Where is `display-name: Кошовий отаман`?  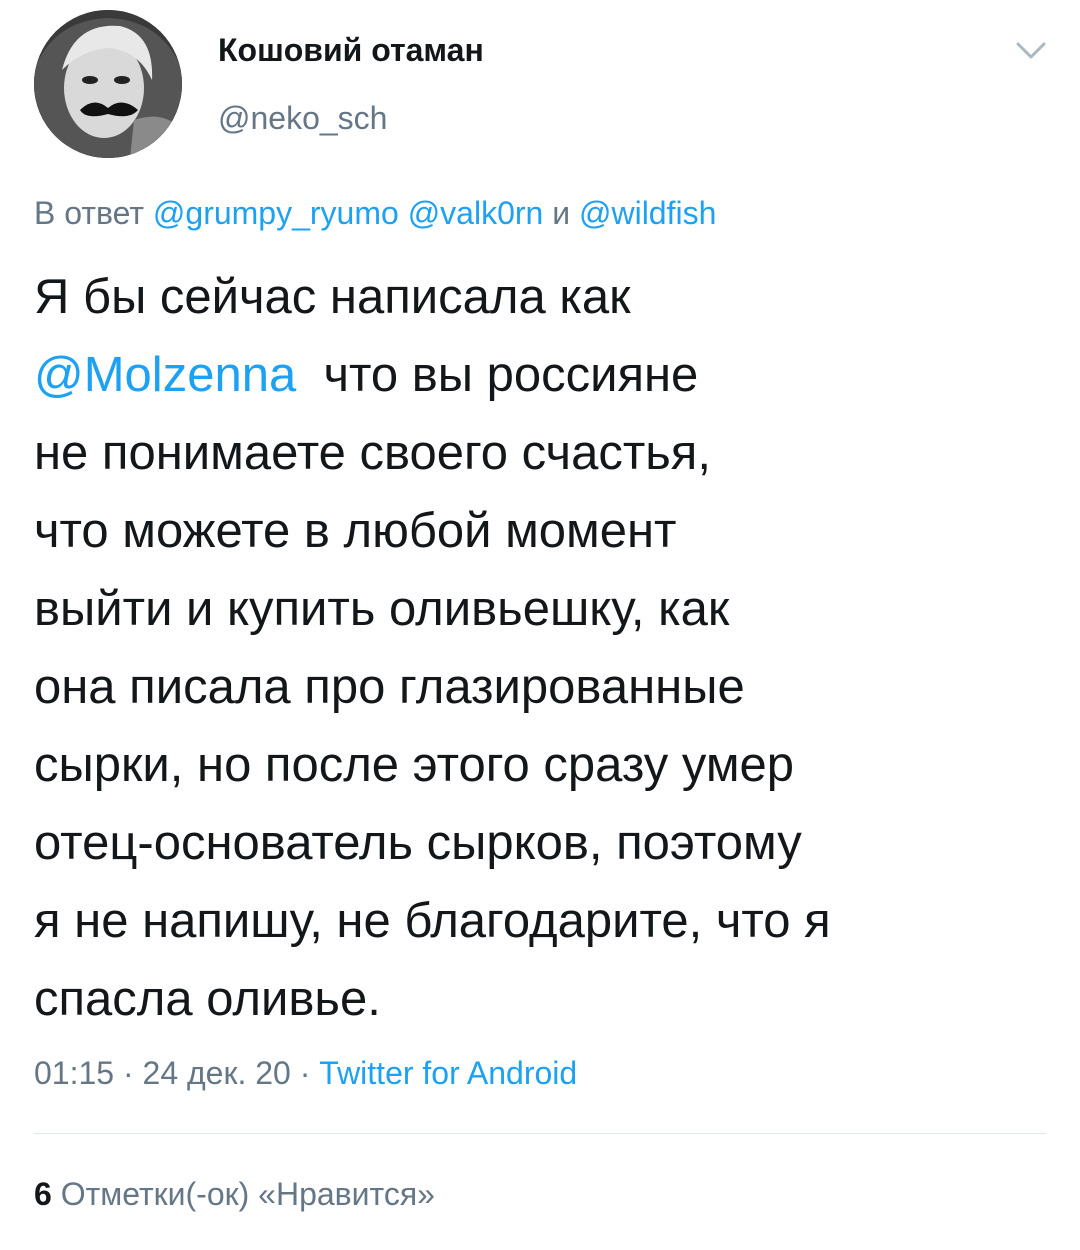
display-name: Кошовий отаман is located at coordinates (351, 50).